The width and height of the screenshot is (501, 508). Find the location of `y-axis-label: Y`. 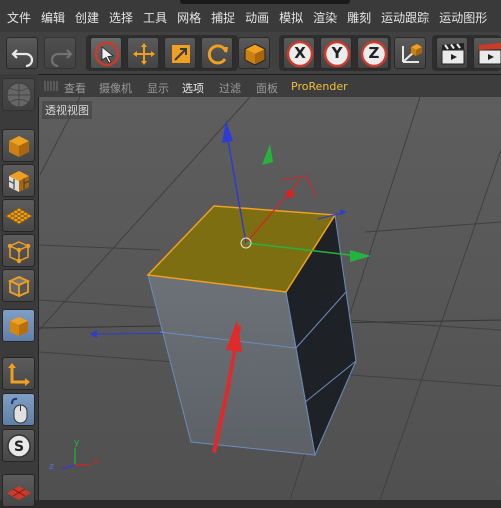

y-axis-label: Y is located at coordinates (337, 53).